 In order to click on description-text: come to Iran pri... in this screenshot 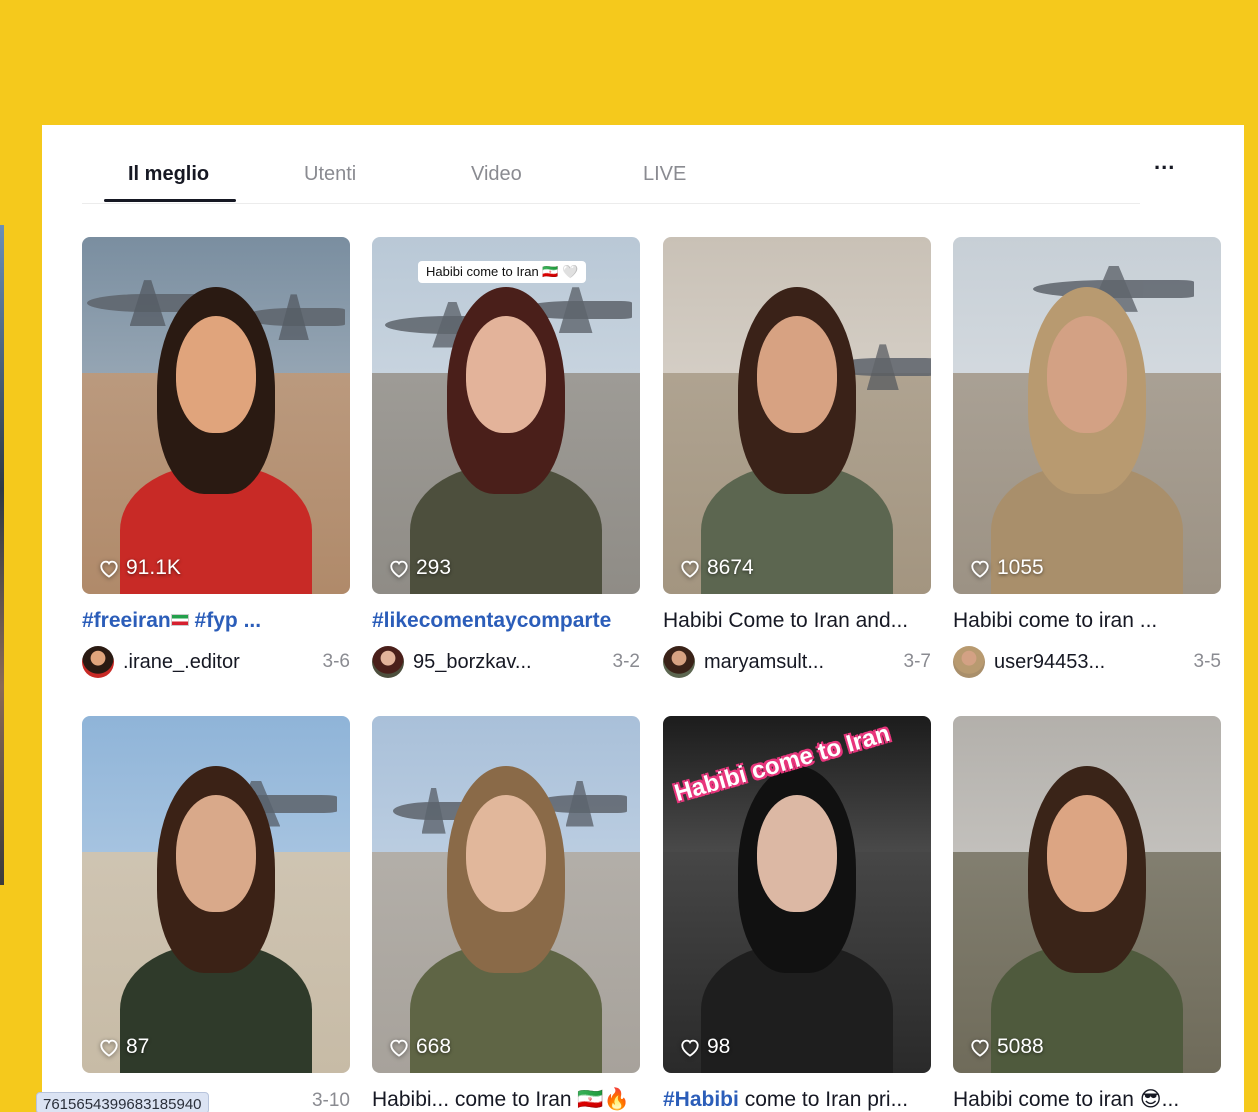, I will do `click(823, 1099)`.